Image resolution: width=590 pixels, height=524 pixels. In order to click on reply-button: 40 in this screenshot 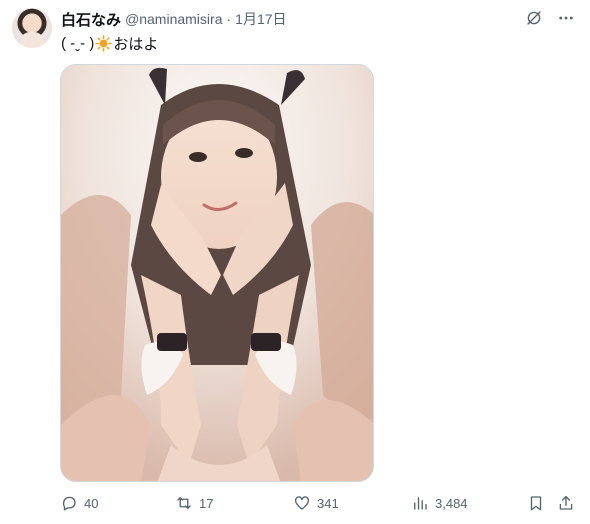, I will do `click(79, 503)`.